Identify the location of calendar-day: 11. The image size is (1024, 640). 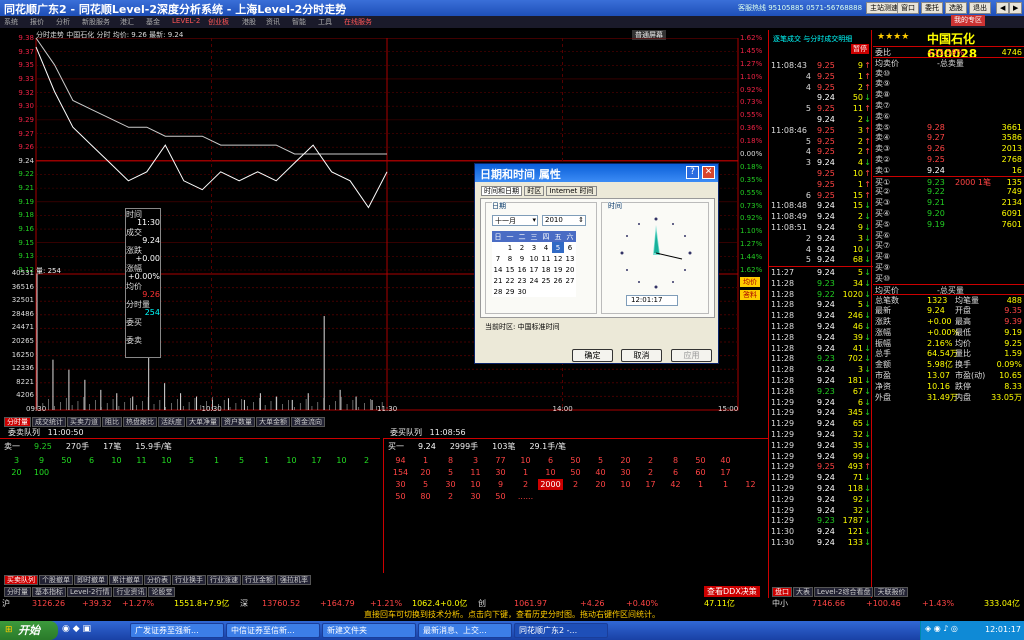
(546, 258).